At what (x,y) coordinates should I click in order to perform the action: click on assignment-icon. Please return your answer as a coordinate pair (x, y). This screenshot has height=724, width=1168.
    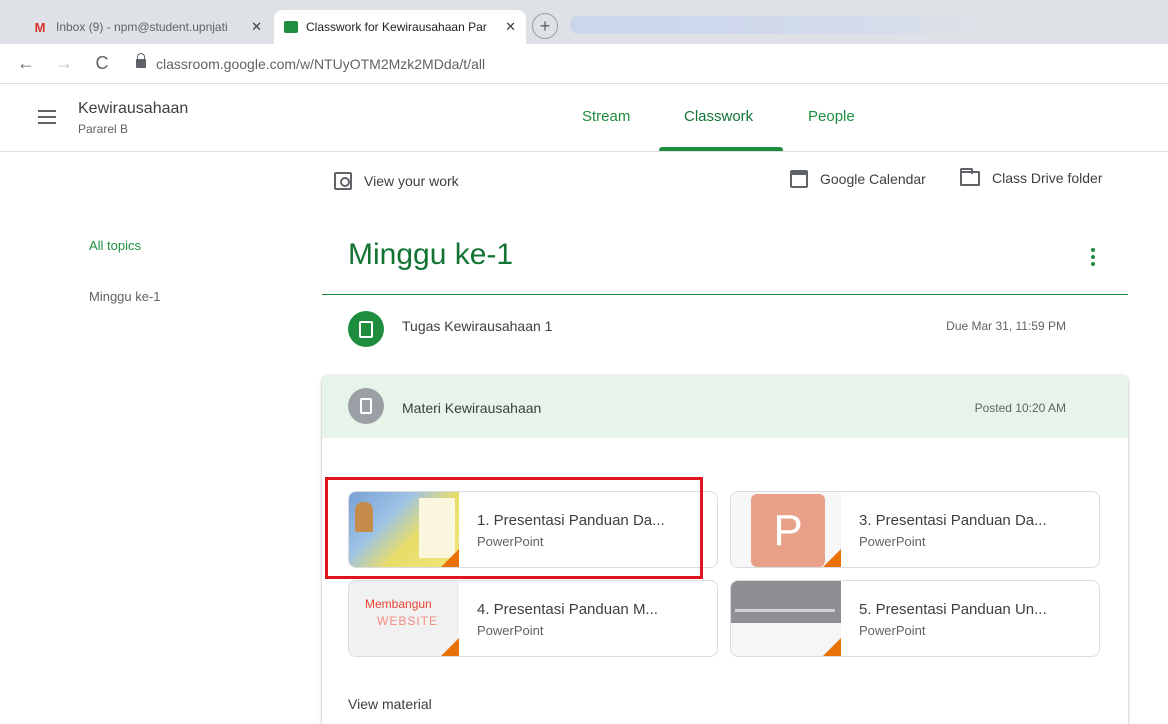
    Looking at the image, I should click on (366, 329).